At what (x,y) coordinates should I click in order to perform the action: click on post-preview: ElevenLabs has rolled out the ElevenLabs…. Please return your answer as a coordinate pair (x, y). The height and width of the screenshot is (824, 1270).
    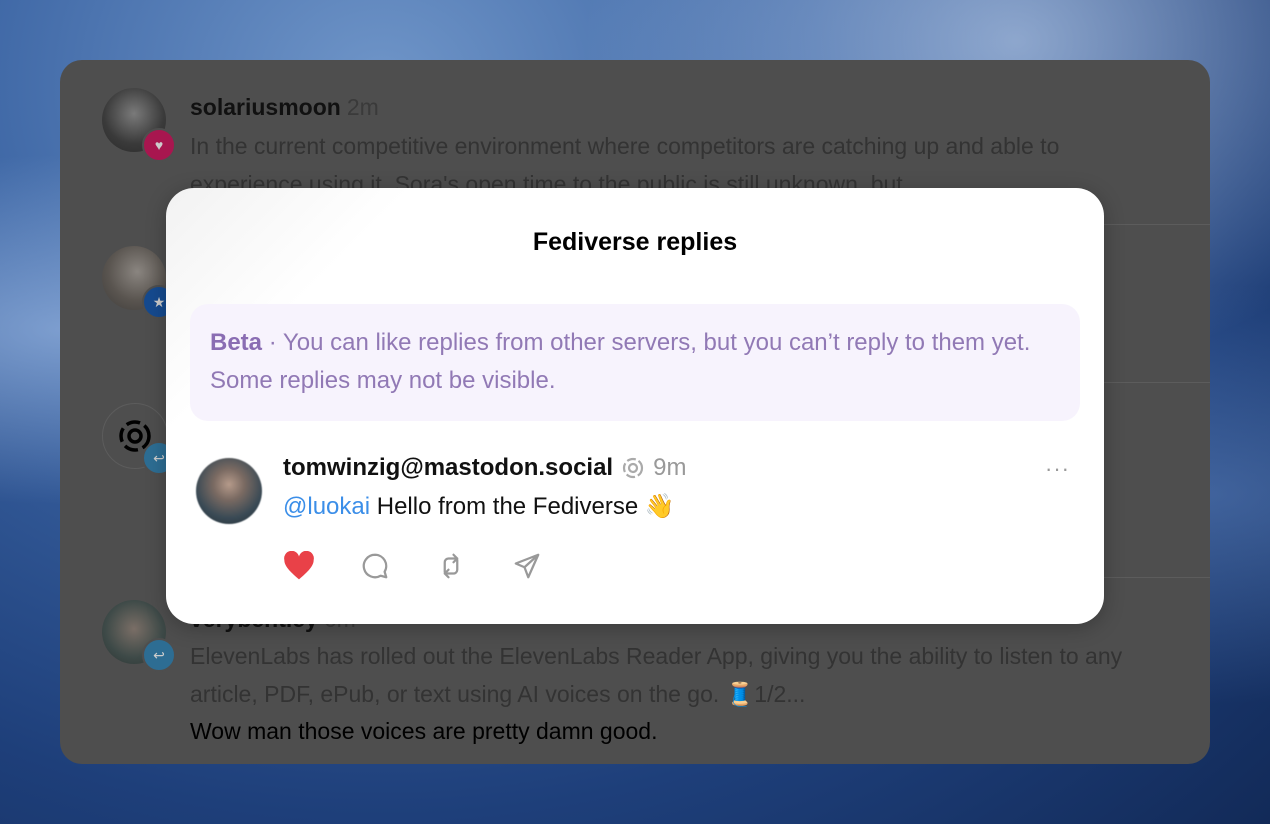
    Looking at the image, I should click on (656, 675).